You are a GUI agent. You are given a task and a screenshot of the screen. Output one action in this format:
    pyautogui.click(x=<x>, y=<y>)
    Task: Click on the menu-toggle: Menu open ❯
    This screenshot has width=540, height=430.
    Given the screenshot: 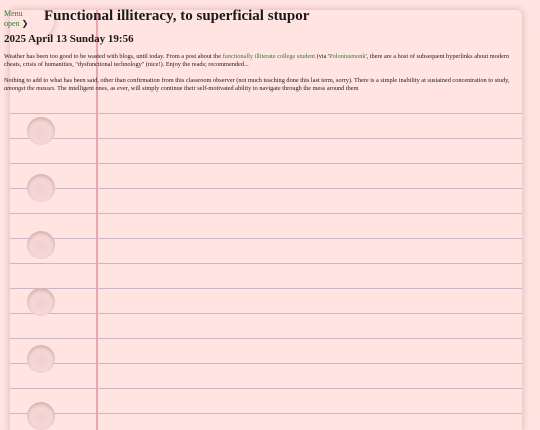 What is the action you would take?
    pyautogui.click(x=16, y=19)
    